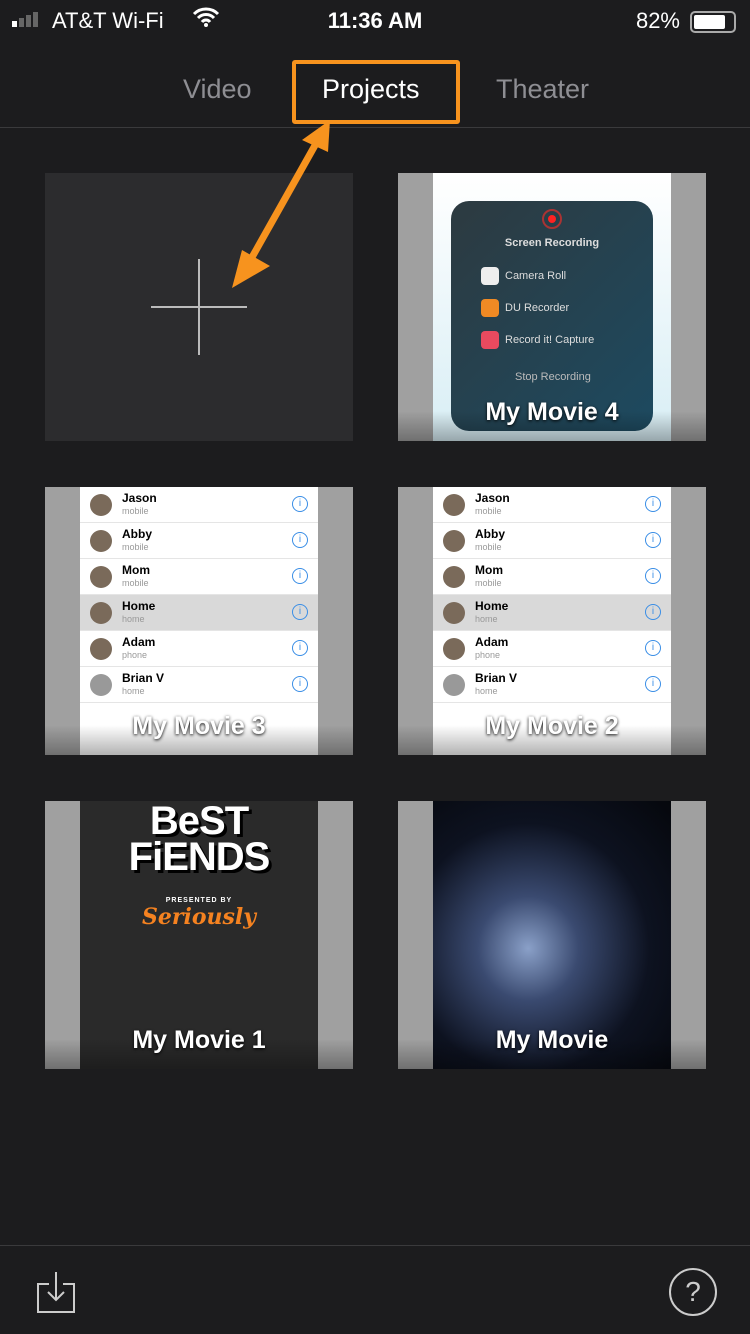 This screenshot has height=1334, width=750. Describe the element at coordinates (713, 22) in the screenshot. I see `battery-icon` at that location.